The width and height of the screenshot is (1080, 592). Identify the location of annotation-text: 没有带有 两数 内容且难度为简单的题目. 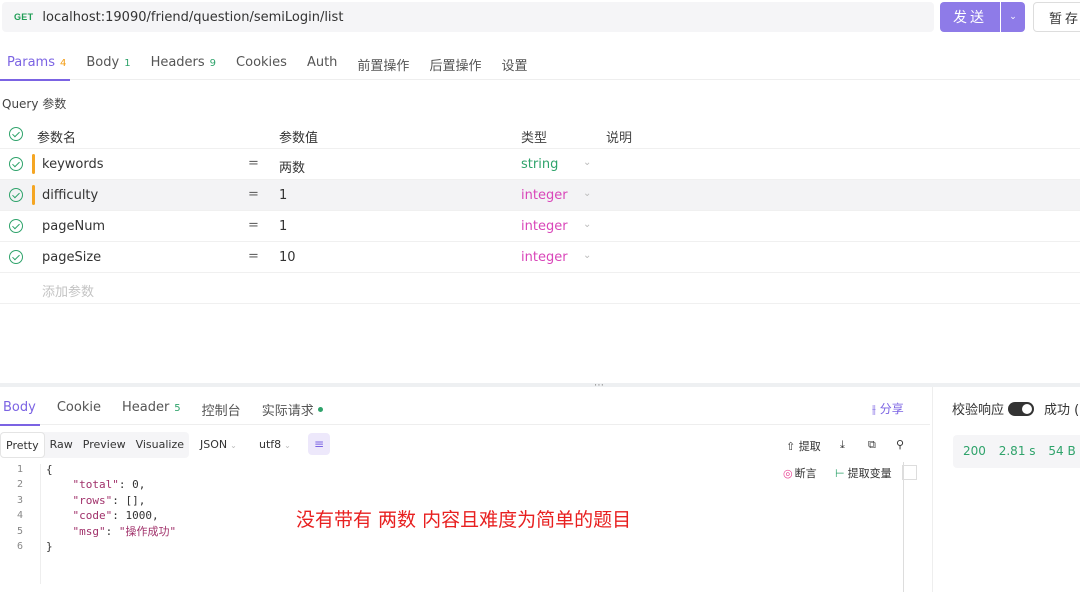
(464, 520).